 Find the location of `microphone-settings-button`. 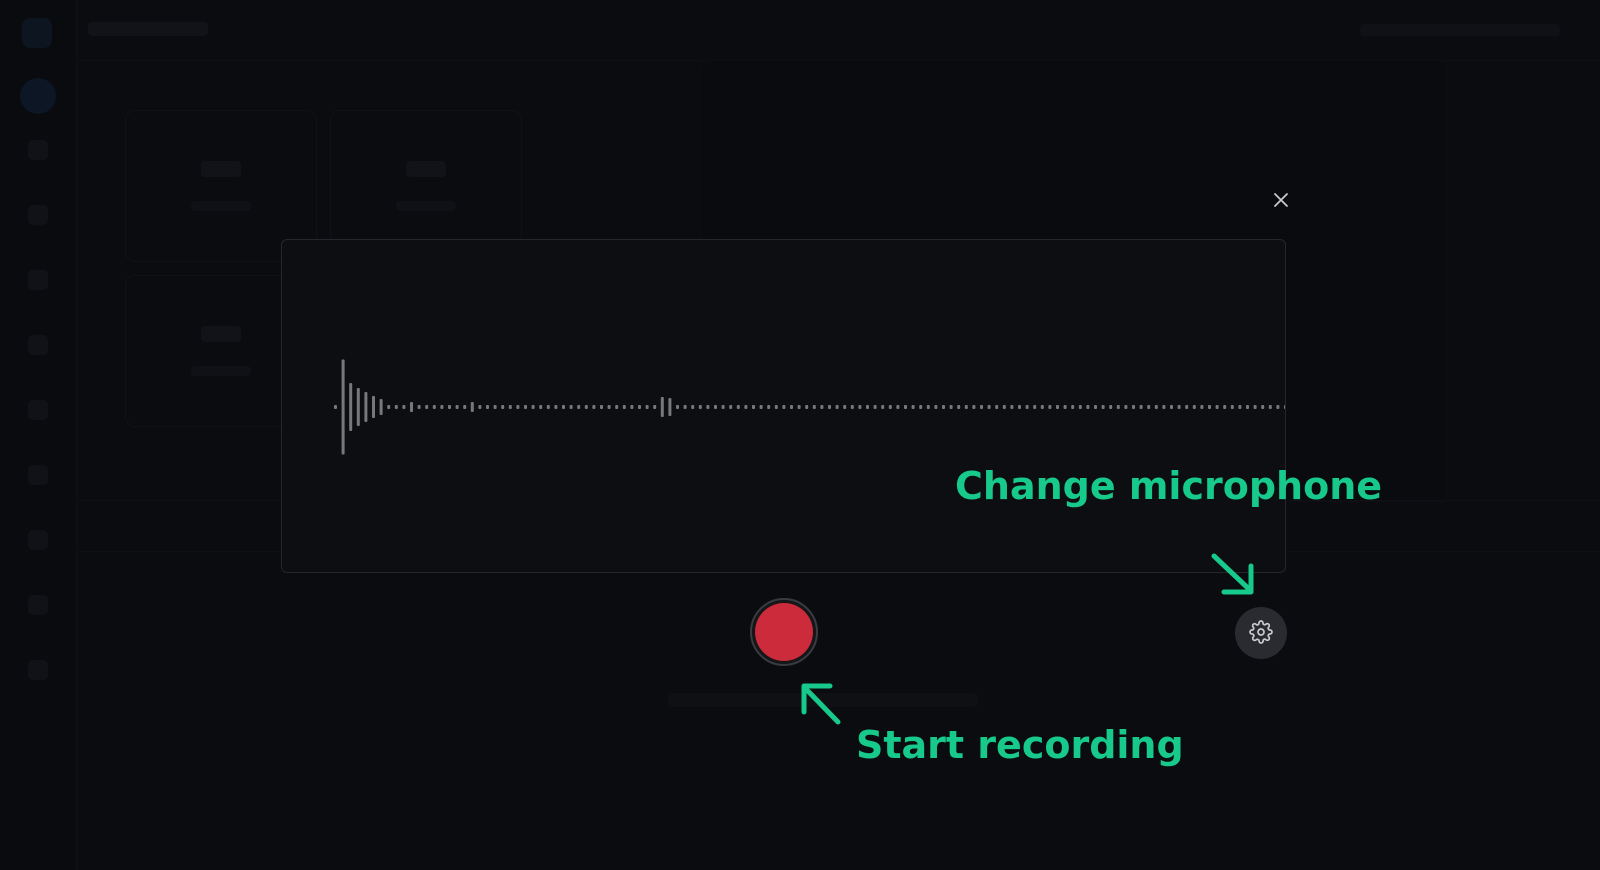

microphone-settings-button is located at coordinates (1261, 633).